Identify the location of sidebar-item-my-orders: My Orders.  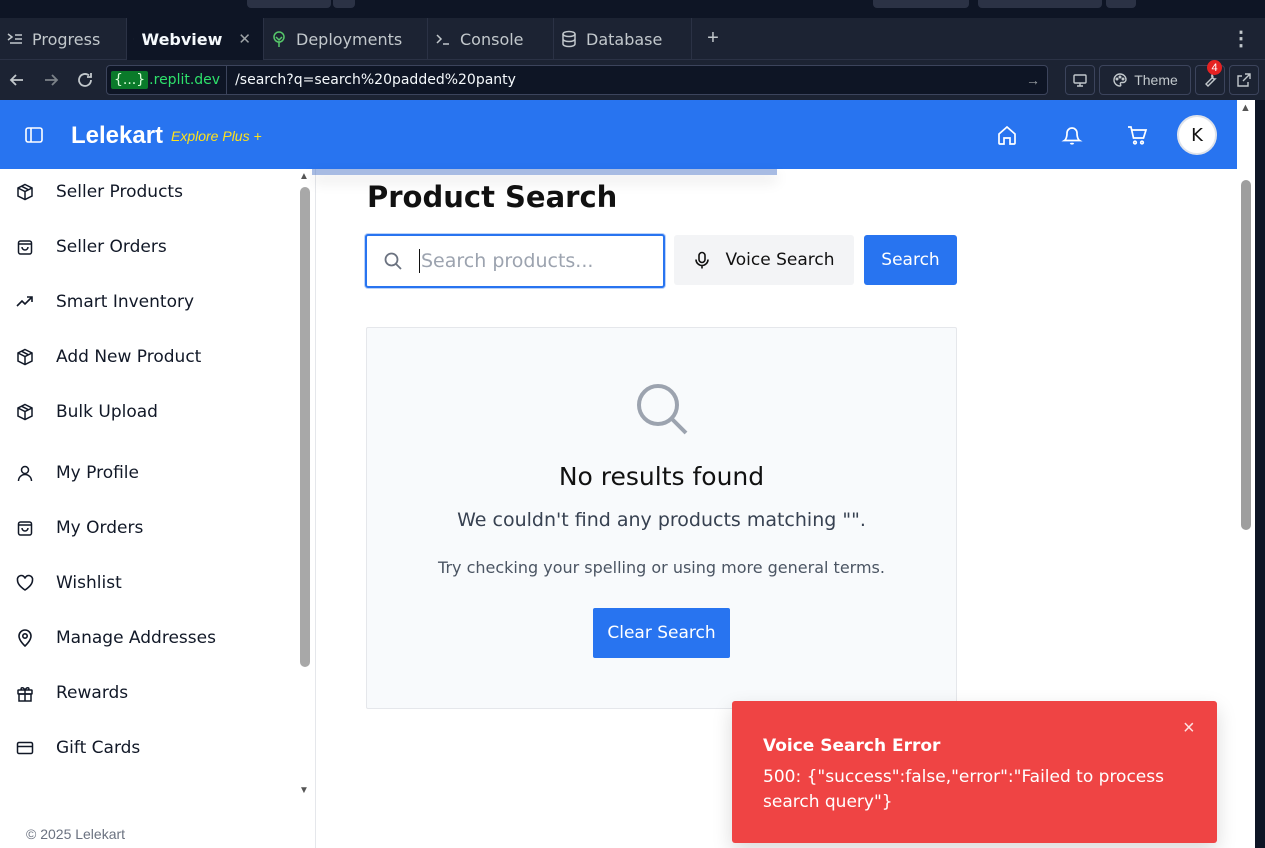
(79, 528).